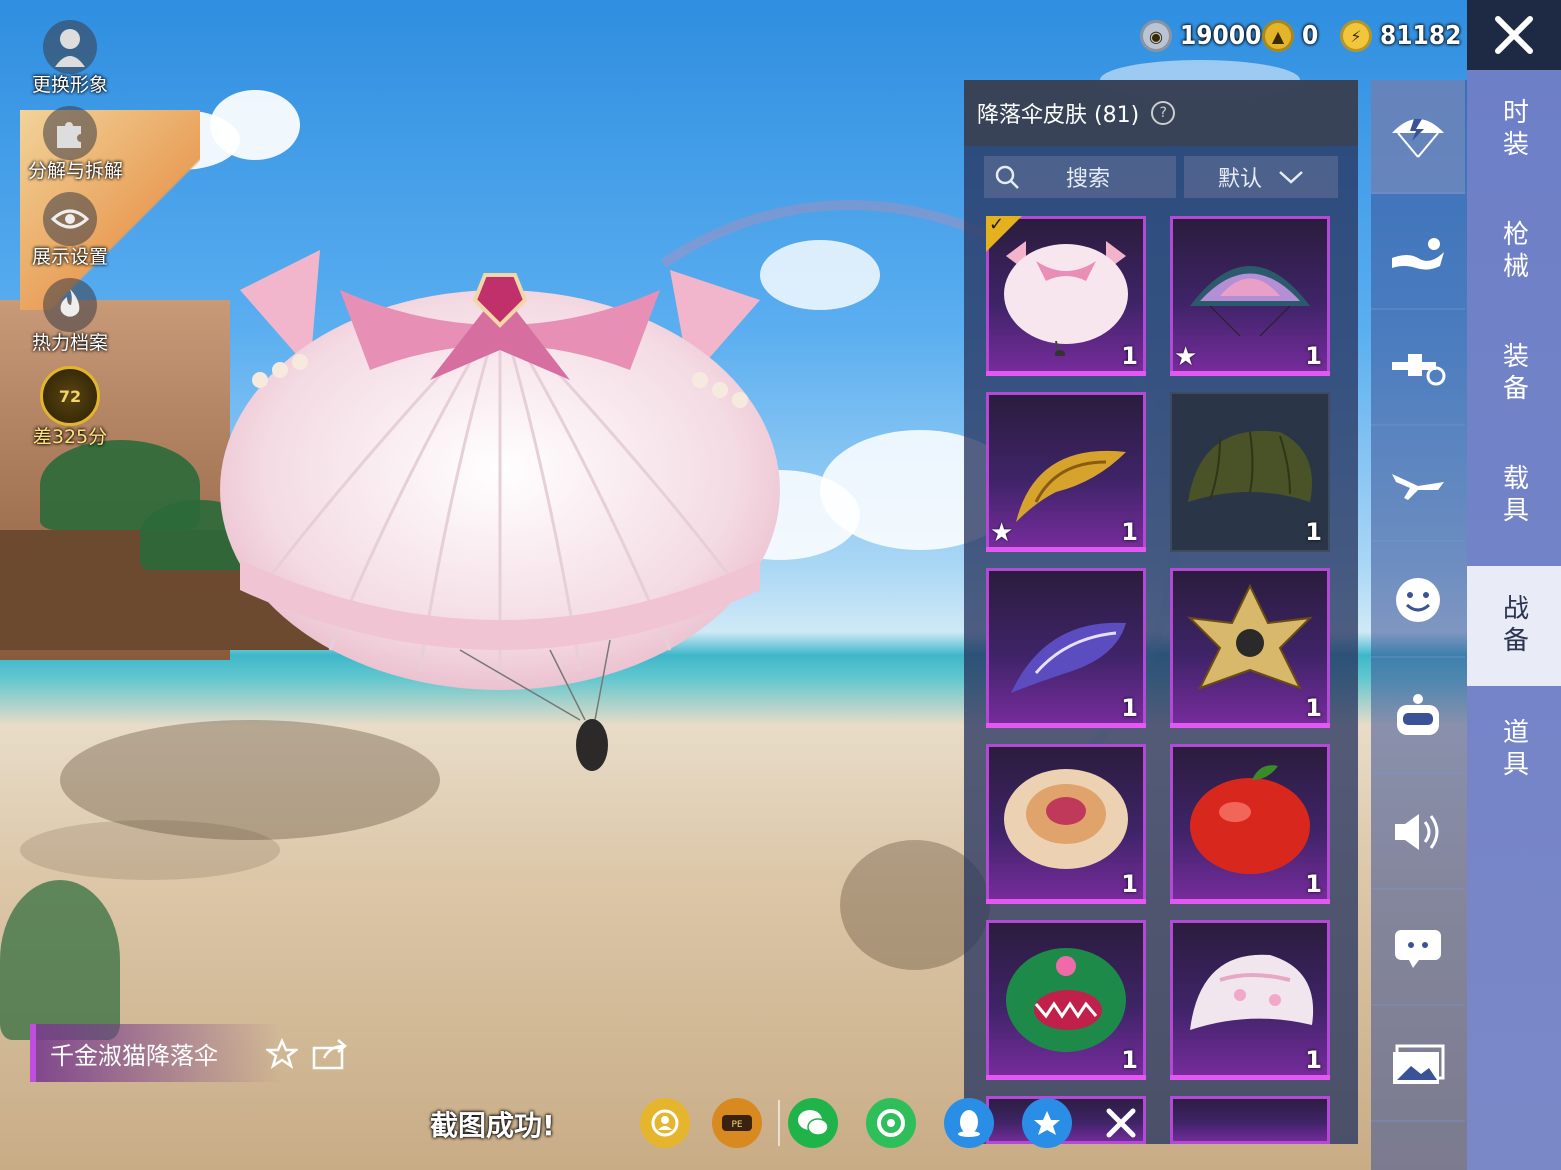 Image resolution: width=1561 pixels, height=1170 pixels. I want to click on level-badge-number: 72, so click(70, 396).